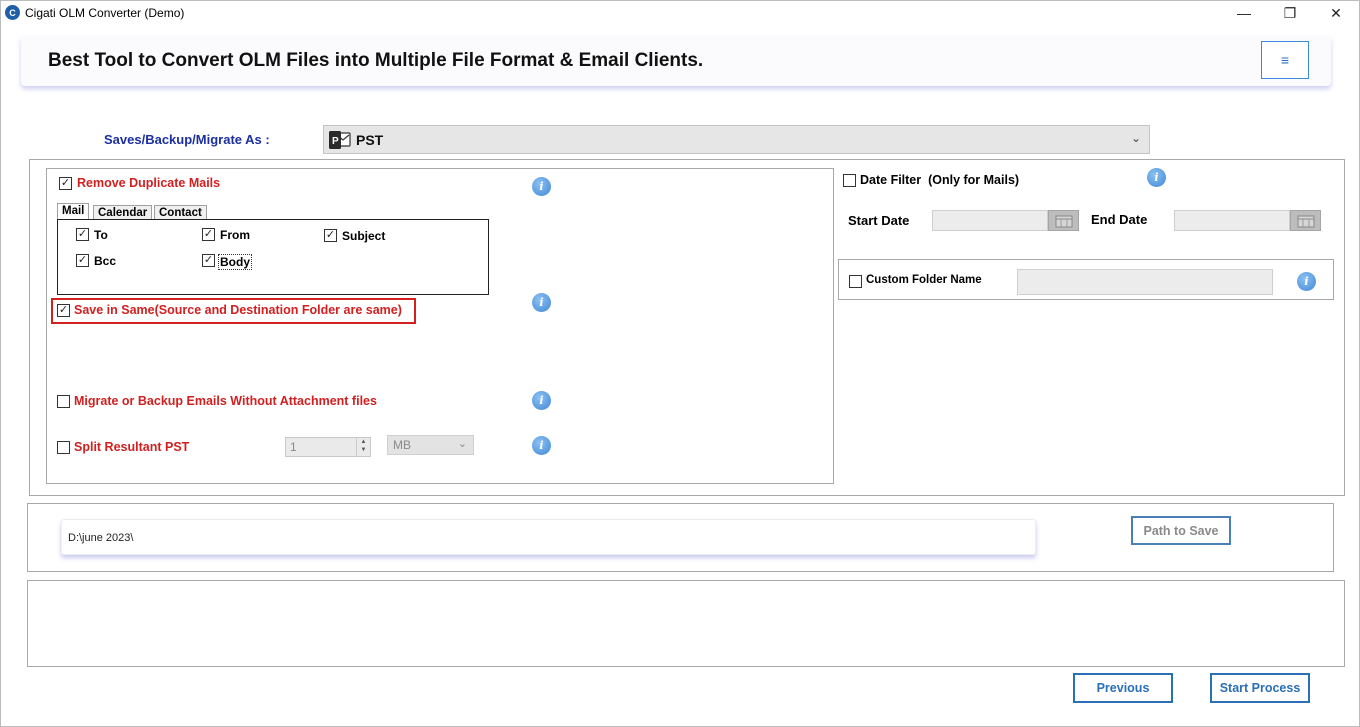 This screenshot has height=727, width=1360. I want to click on split-size-value: 1, so click(293, 447).